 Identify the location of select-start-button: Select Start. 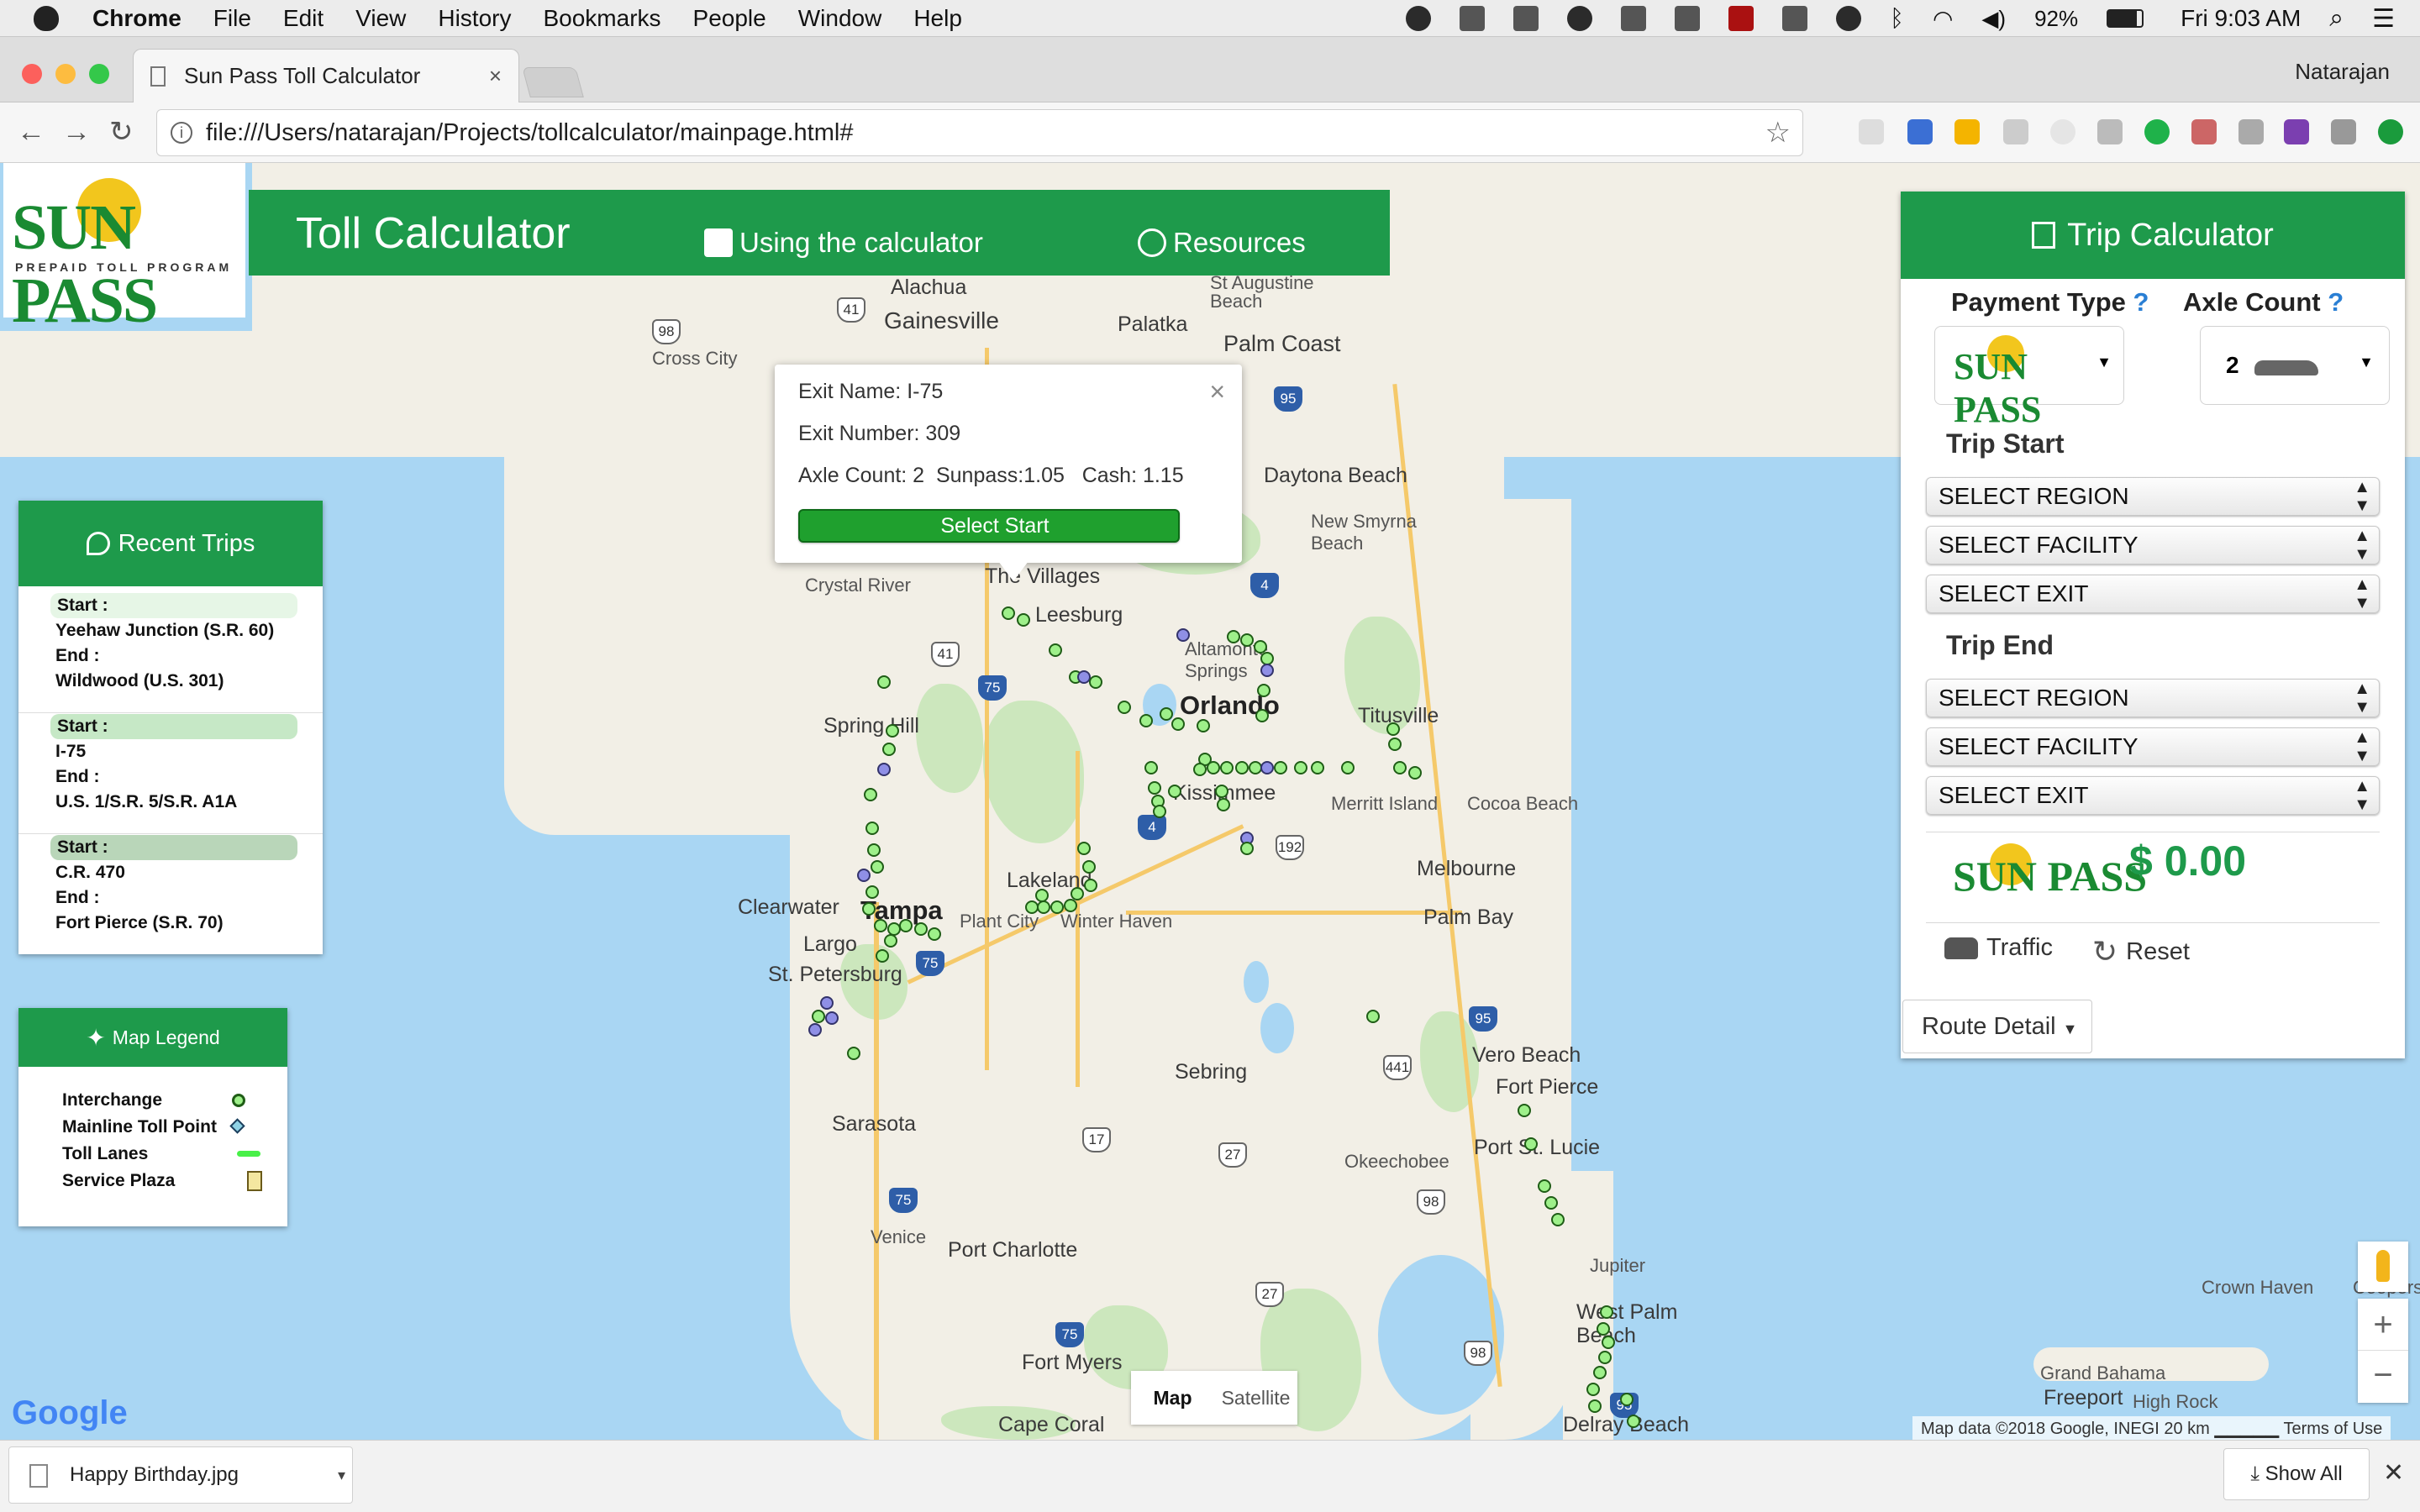
(989, 526).